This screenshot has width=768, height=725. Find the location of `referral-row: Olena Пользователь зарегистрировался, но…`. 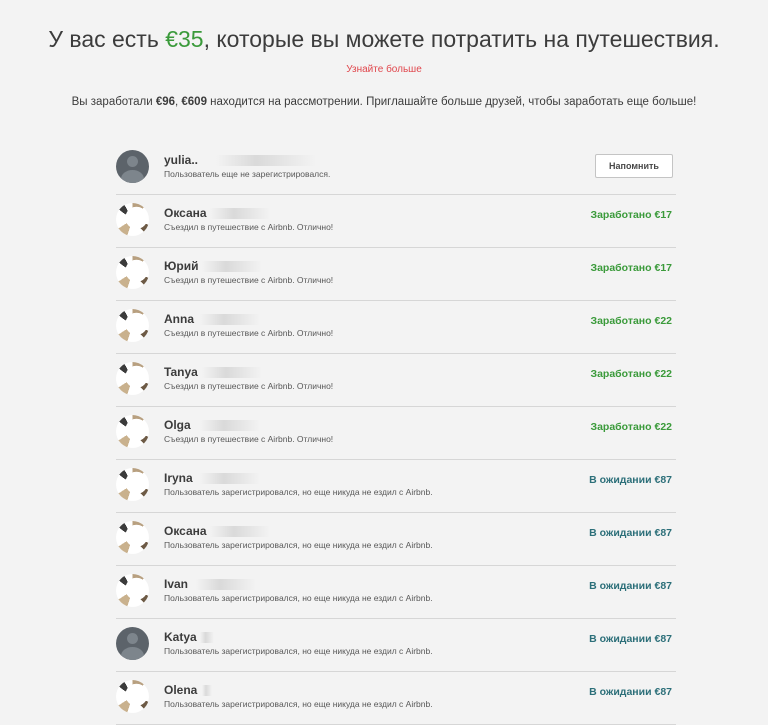

referral-row: Olena Пользователь зарегистрировался, но… is located at coordinates (396, 698).